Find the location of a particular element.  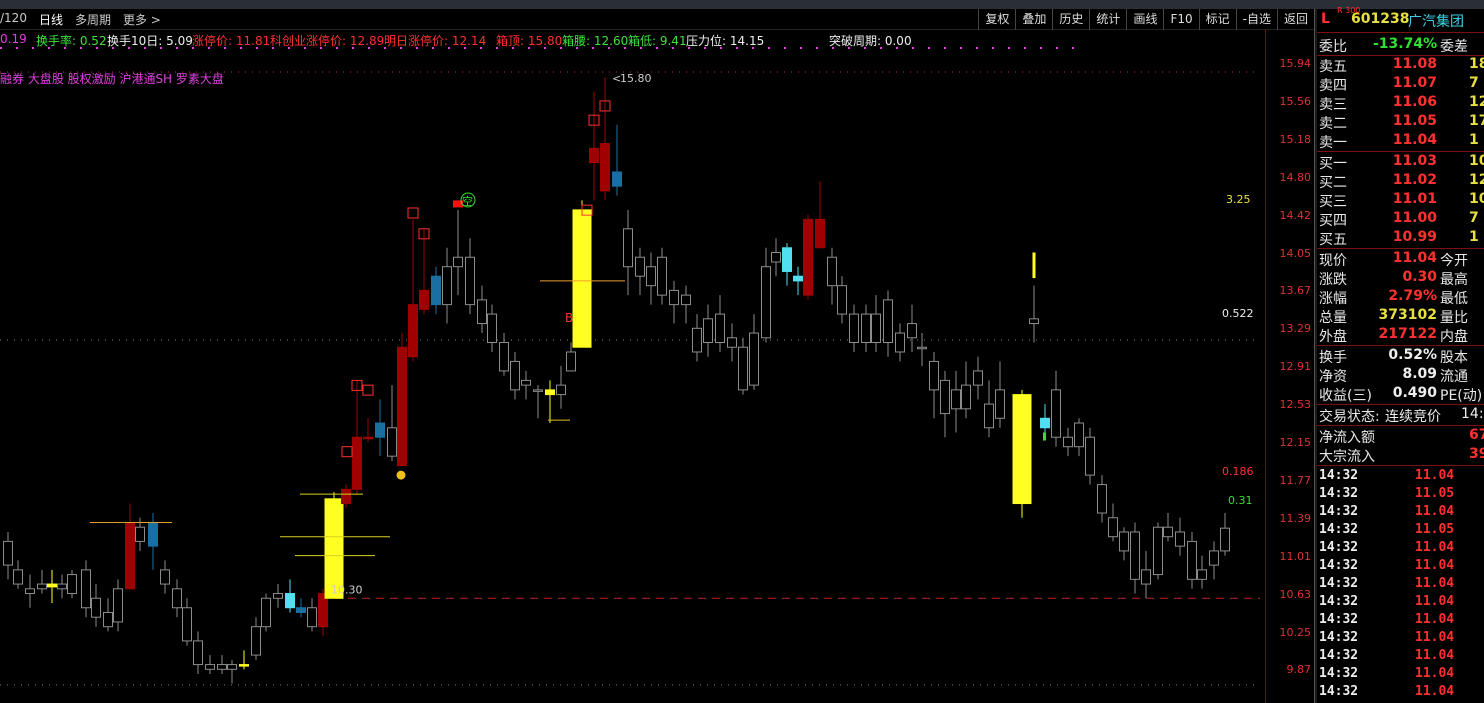

period-multi: 多周期 is located at coordinates (93, 19).